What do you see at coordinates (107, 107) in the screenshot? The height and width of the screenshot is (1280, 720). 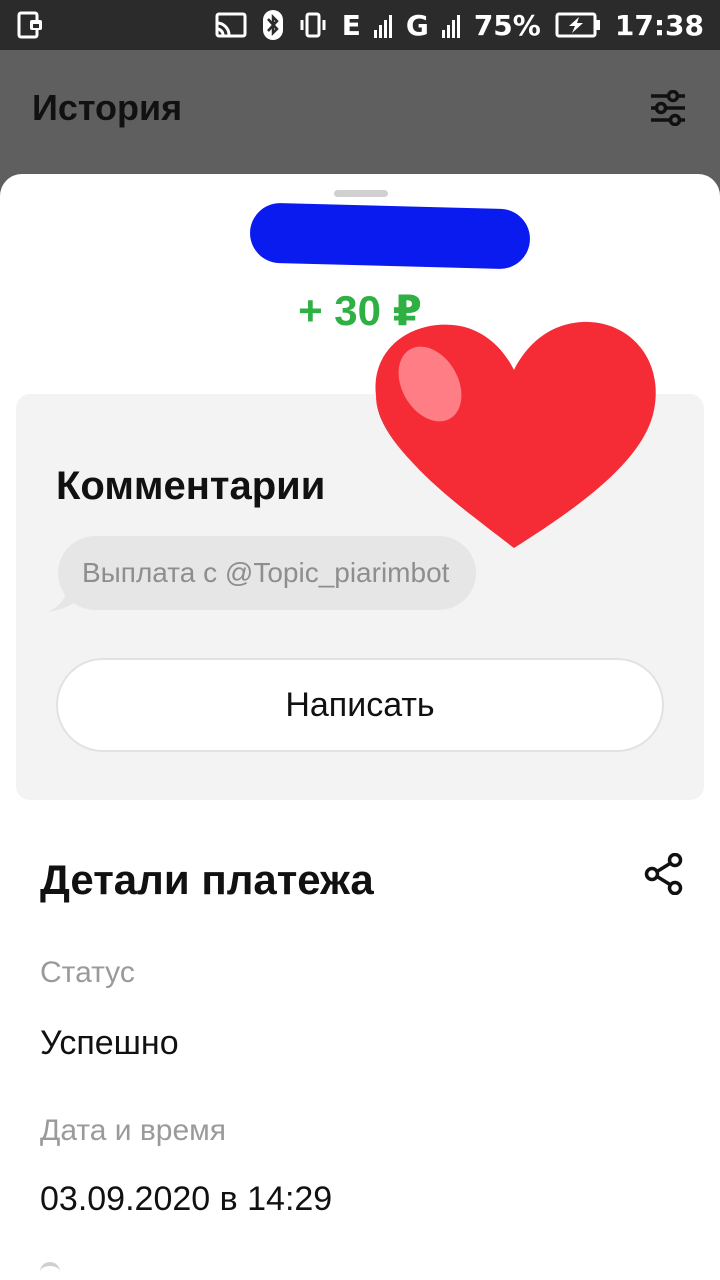 I see `page-title: История` at bounding box center [107, 107].